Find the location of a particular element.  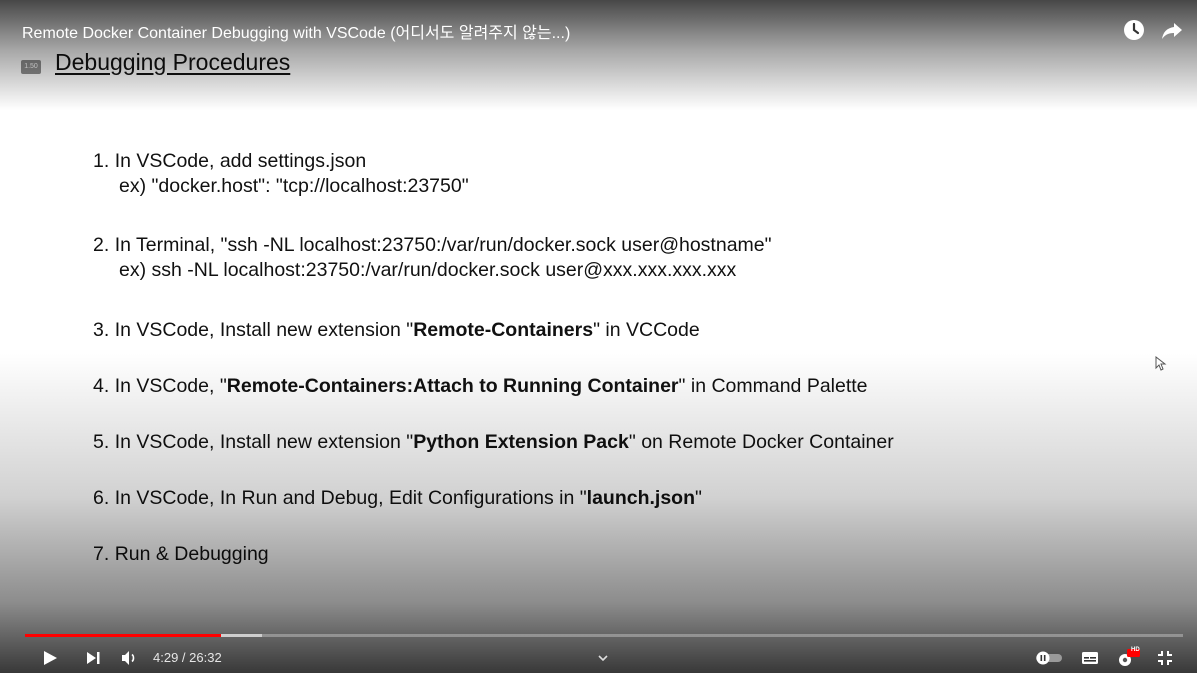

subtitles-button is located at coordinates (1090, 657).